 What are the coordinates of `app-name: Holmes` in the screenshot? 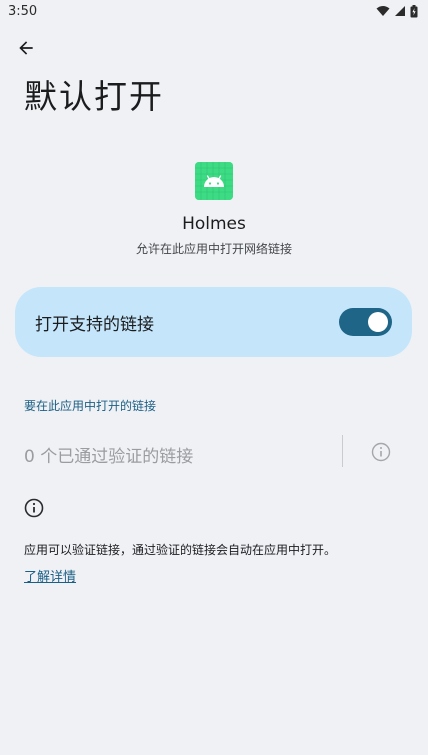 It's located at (214, 224).